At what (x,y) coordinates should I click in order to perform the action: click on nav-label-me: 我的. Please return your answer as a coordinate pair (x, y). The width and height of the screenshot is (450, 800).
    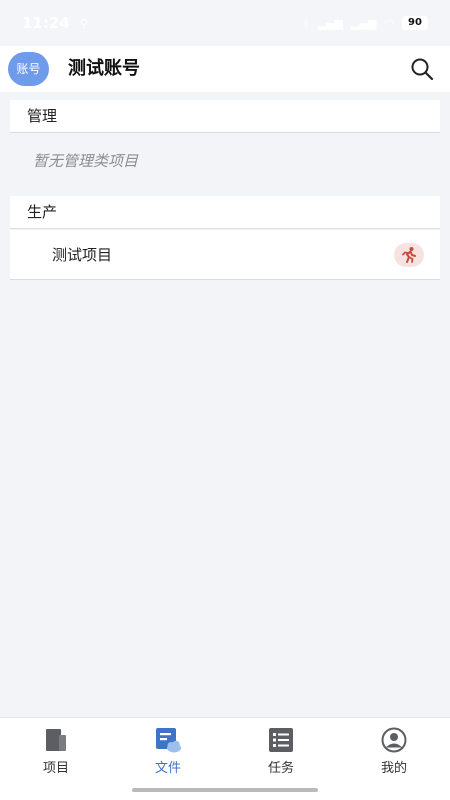
    Looking at the image, I should click on (393, 768).